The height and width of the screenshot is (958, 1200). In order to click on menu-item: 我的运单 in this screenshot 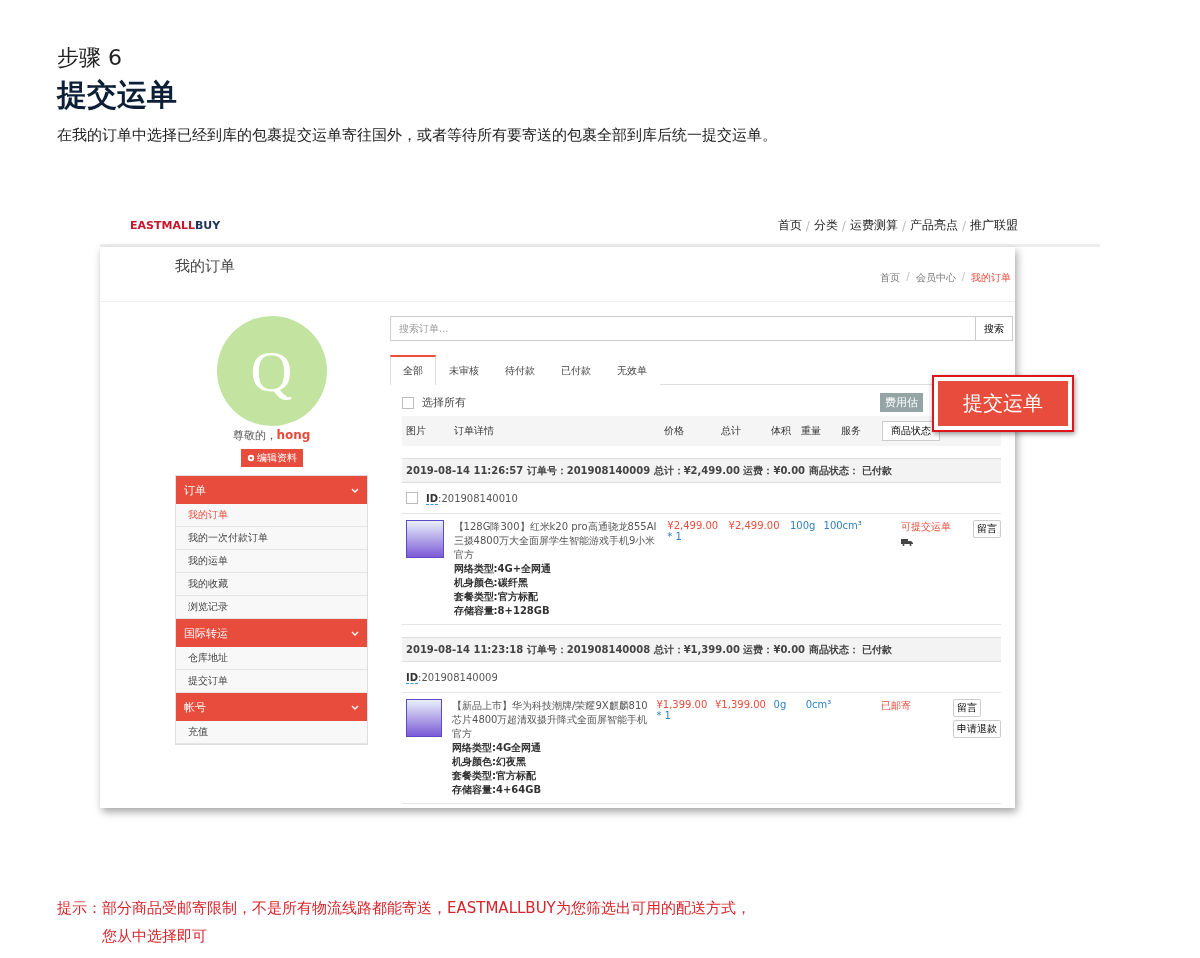, I will do `click(271, 561)`.